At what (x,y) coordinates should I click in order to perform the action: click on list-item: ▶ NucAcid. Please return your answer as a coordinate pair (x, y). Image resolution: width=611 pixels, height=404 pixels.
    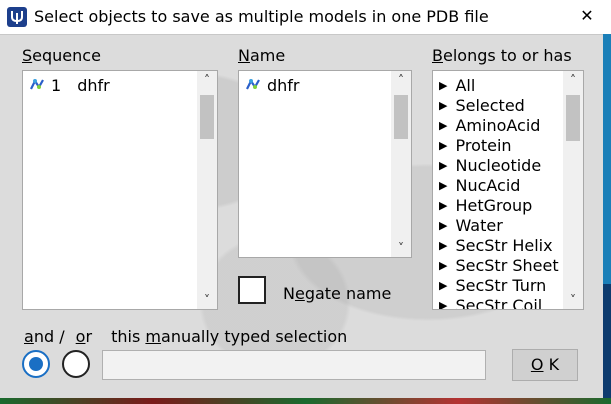
    Looking at the image, I should click on (479, 185).